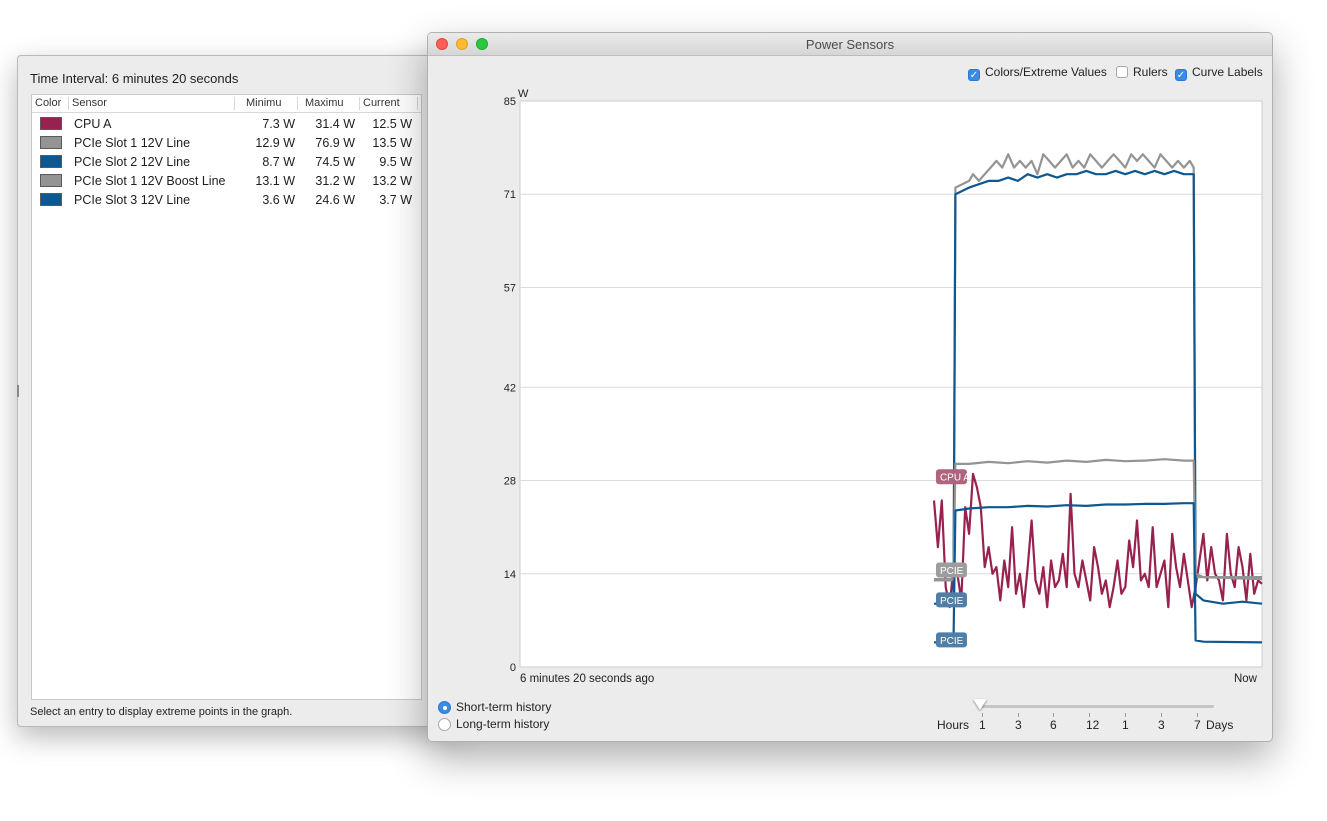 This screenshot has width=1327, height=821. Describe the element at coordinates (503, 724) in the screenshot. I see `long-term-history-label: Long-term history` at that location.